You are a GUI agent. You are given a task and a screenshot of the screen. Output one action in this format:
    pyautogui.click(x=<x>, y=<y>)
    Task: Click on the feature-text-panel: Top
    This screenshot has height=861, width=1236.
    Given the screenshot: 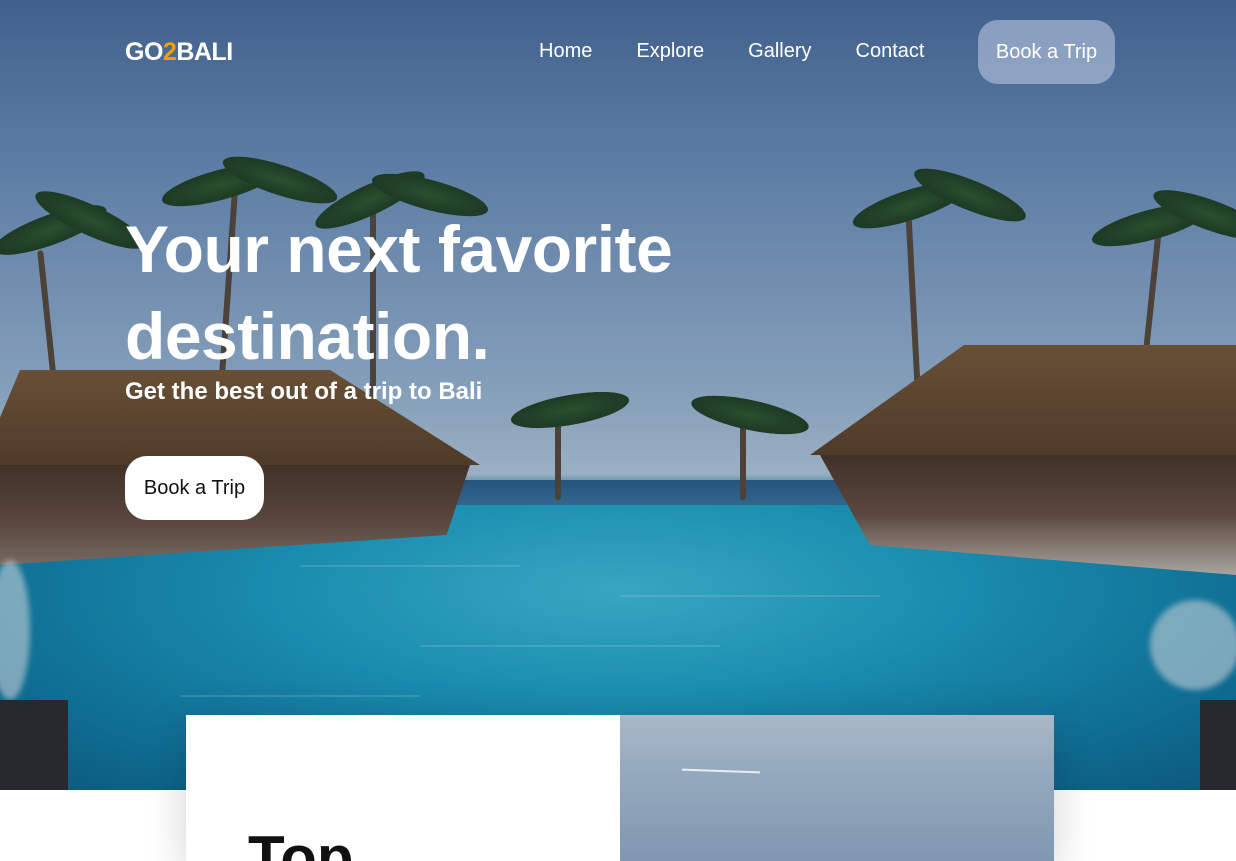 What is the action you would take?
    pyautogui.click(x=403, y=788)
    